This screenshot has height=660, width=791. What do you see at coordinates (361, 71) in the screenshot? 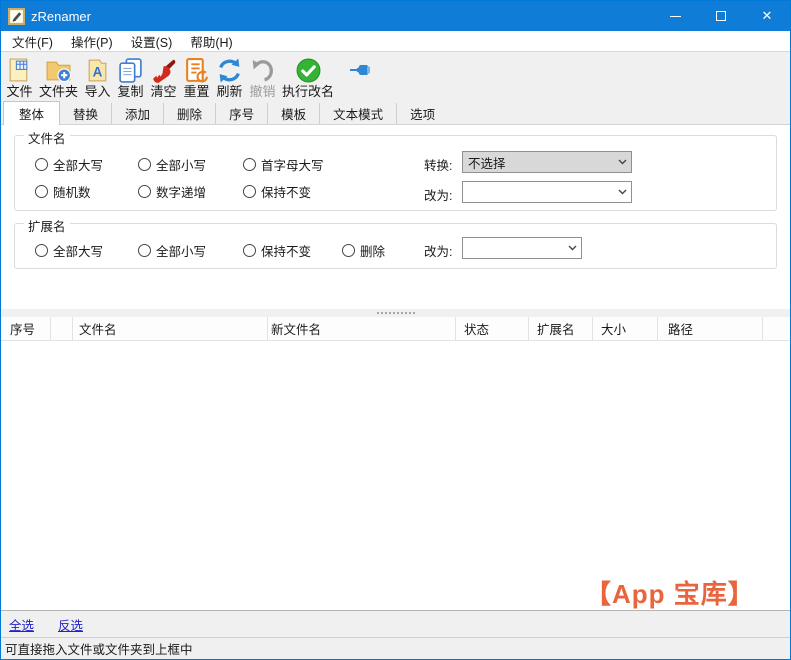
I see `pin-toolbar-icon` at bounding box center [361, 71].